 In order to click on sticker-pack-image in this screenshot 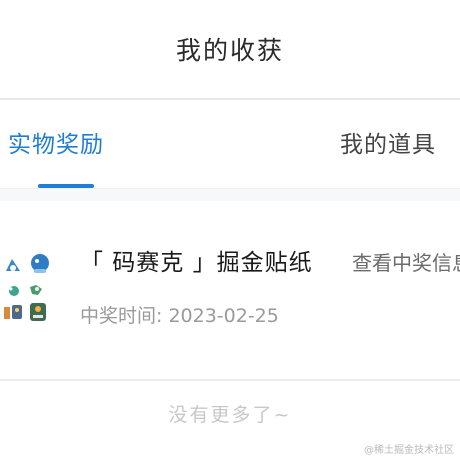, I will do `click(26, 287)`.